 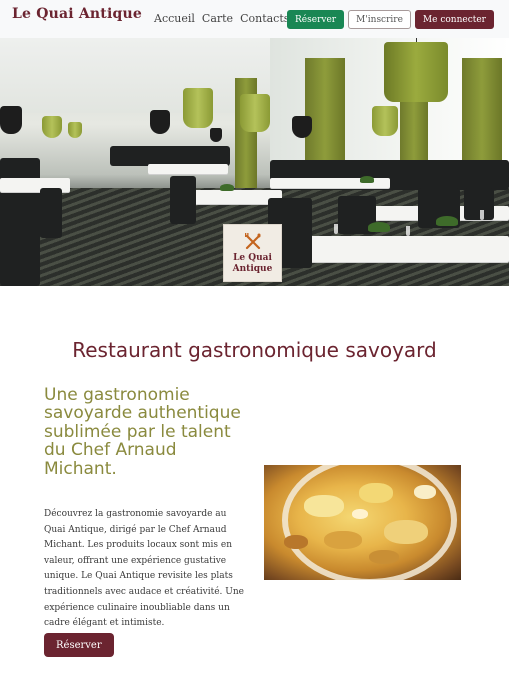 I want to click on nav-link-carte: Carte, so click(x=217, y=18).